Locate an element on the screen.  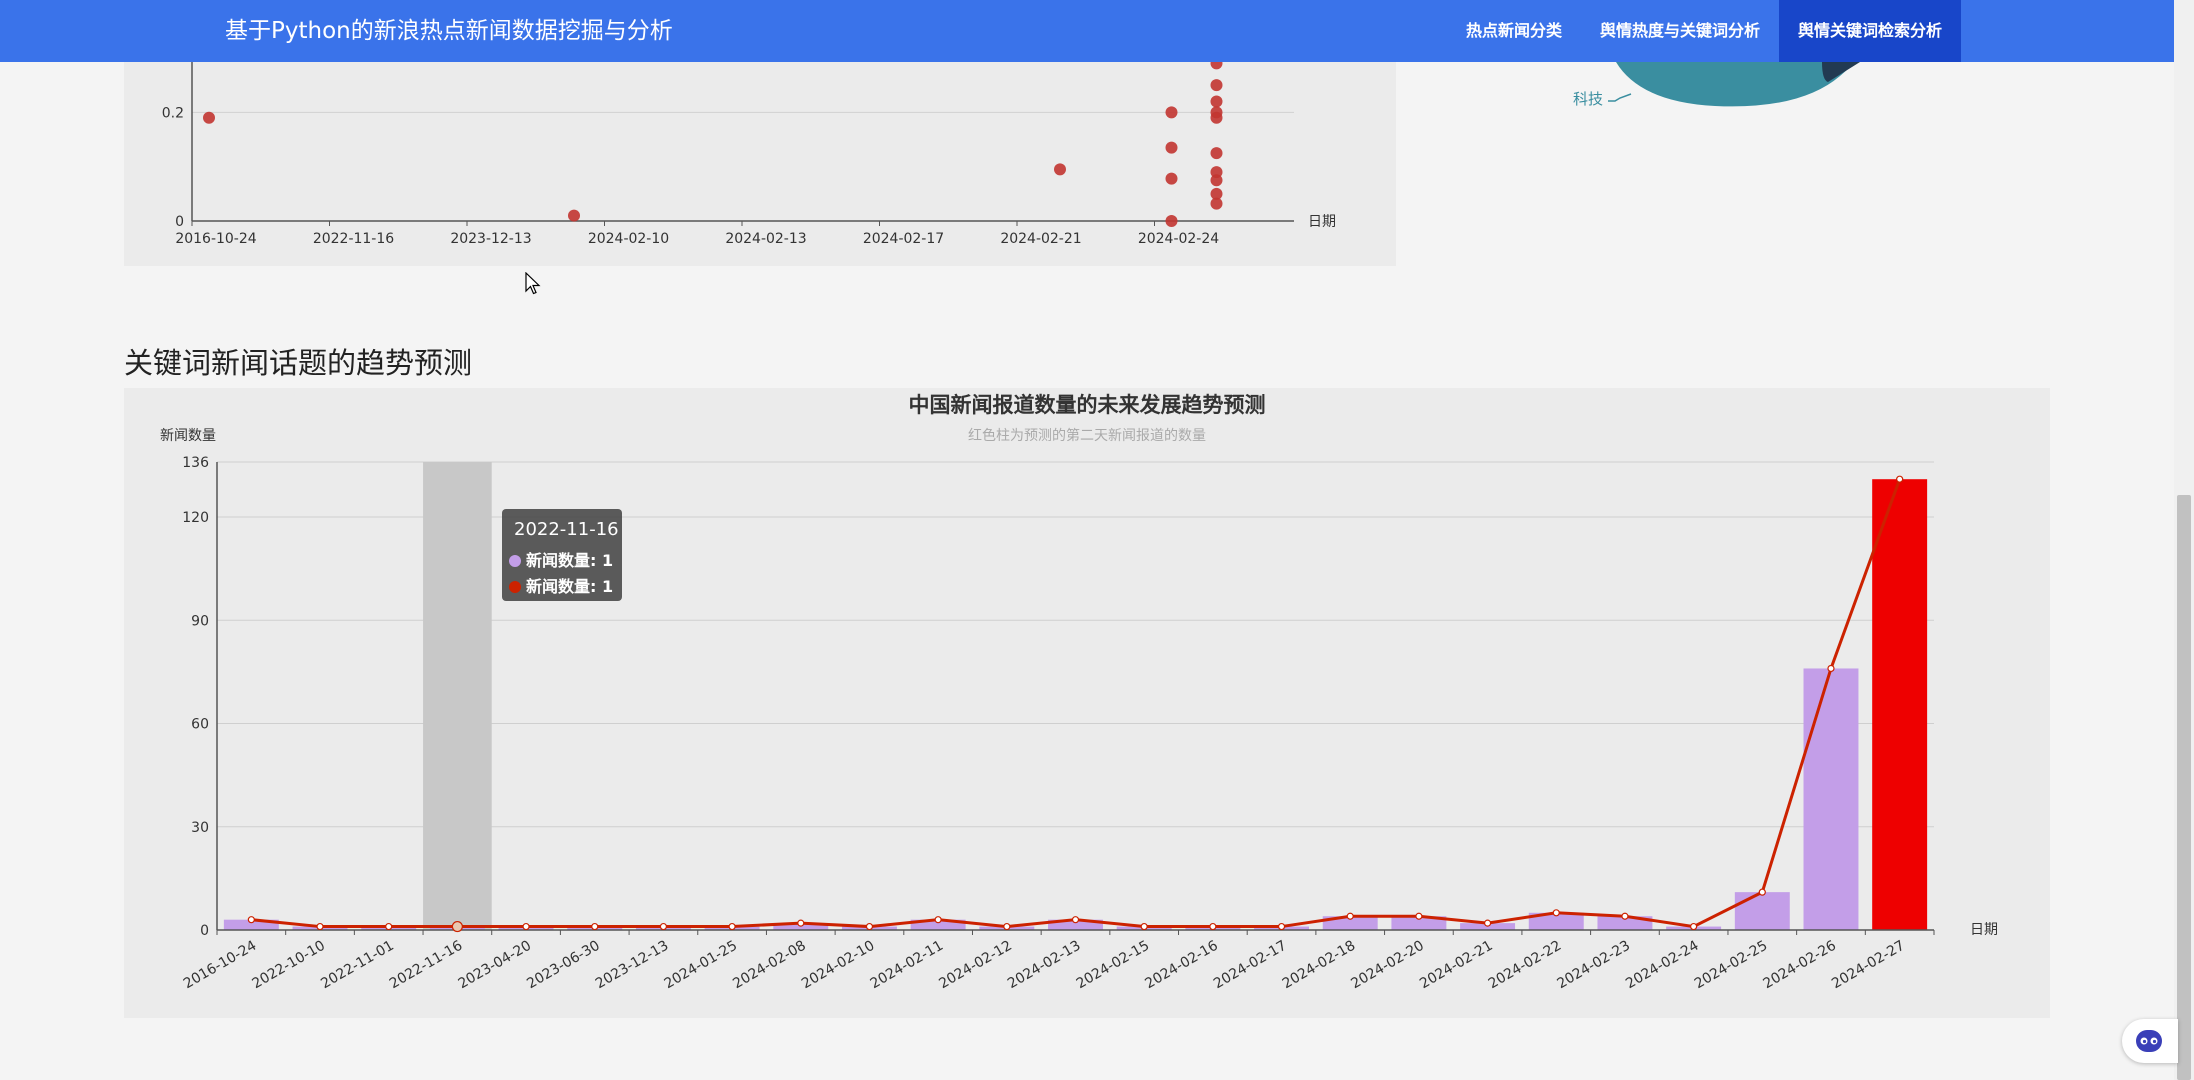
bar is located at coordinates (1762, 911).